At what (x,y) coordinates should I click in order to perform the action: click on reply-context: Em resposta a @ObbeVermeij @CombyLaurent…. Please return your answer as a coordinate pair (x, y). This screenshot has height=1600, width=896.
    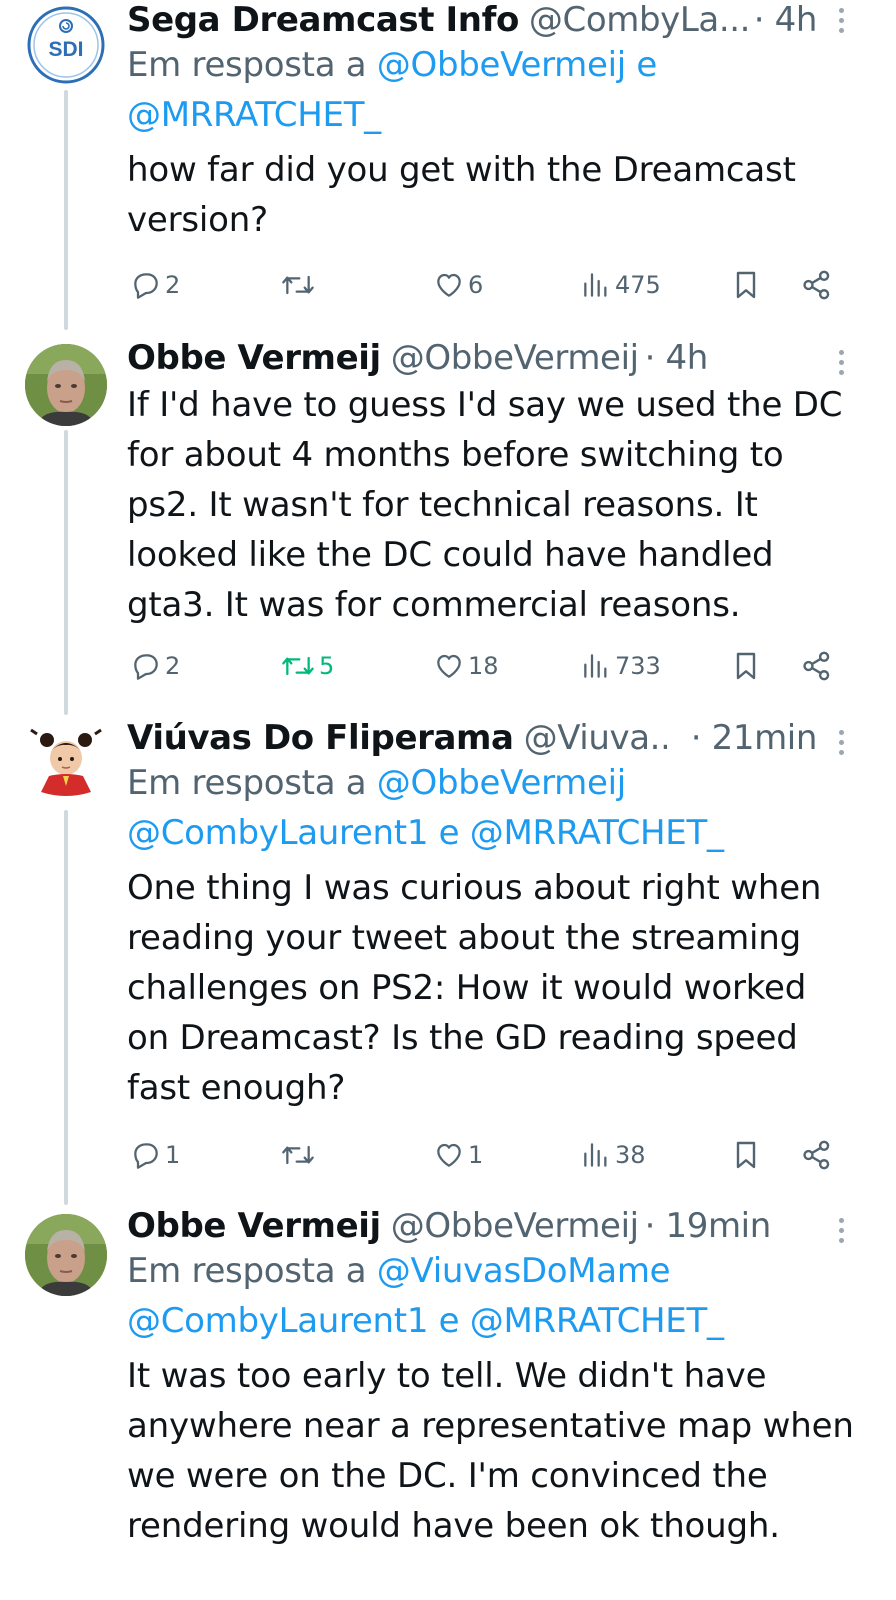
    Looking at the image, I should click on (491, 808).